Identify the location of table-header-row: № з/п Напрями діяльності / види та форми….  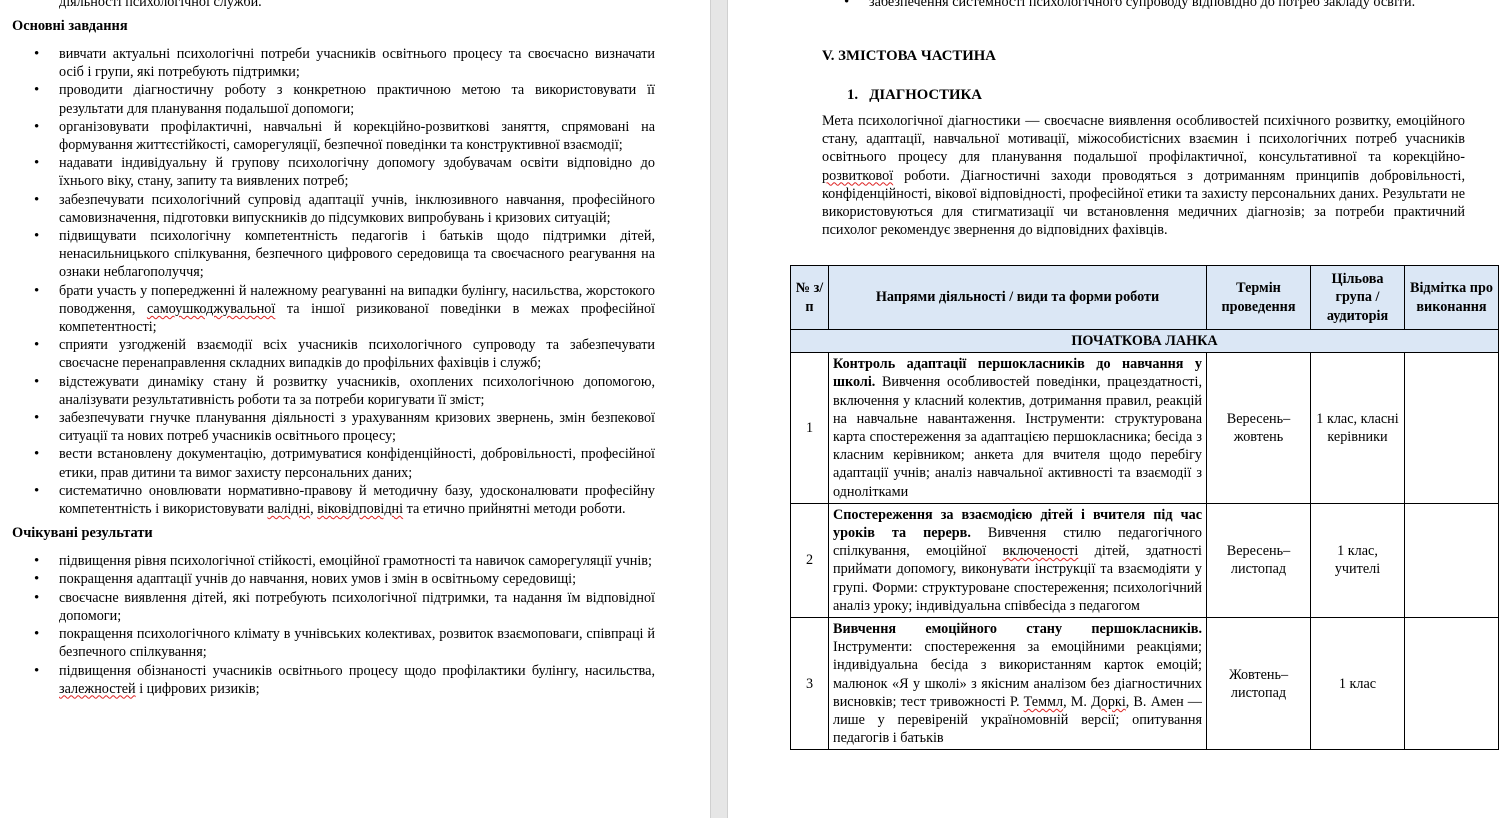
(1144, 297).